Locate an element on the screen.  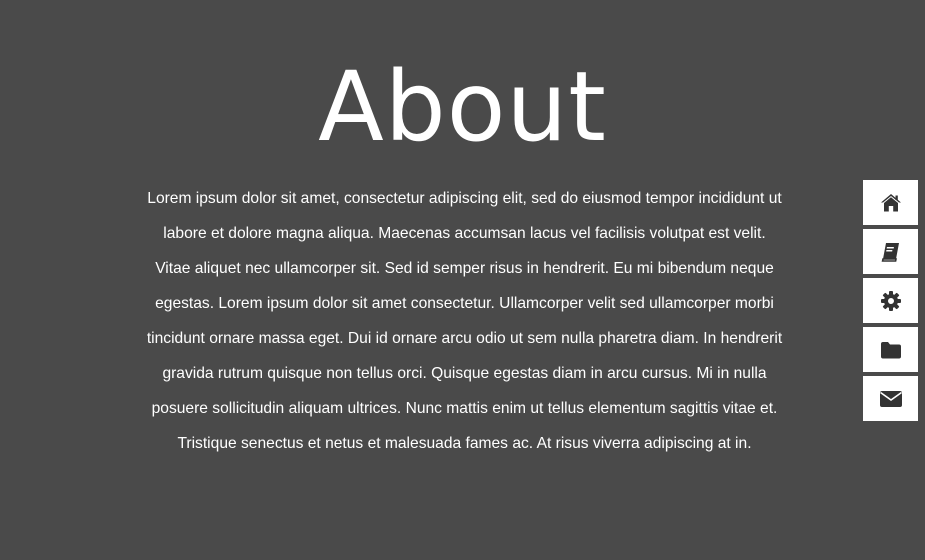
envelope-icon is located at coordinates (891, 399).